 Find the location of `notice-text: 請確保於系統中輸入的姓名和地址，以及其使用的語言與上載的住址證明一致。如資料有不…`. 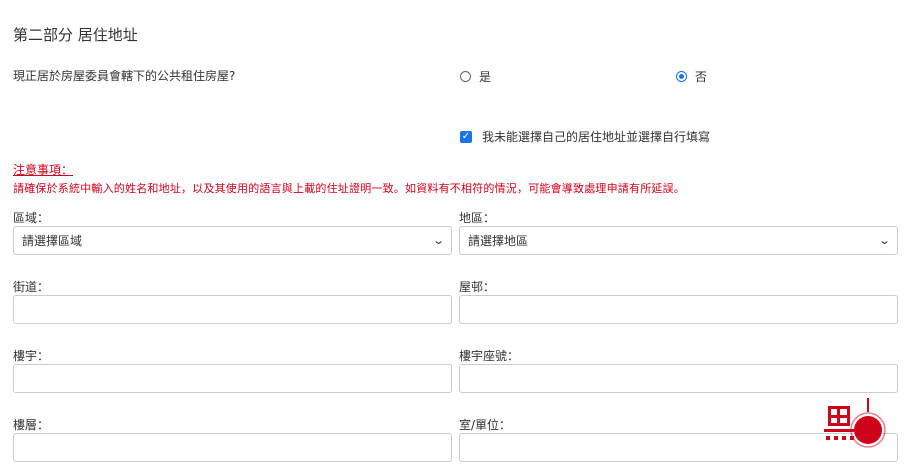

notice-text: 請確保於系統中輸入的姓名和地址，以及其使用的語言與上載的住址證明一致。如資料有不… is located at coordinates (349, 188).